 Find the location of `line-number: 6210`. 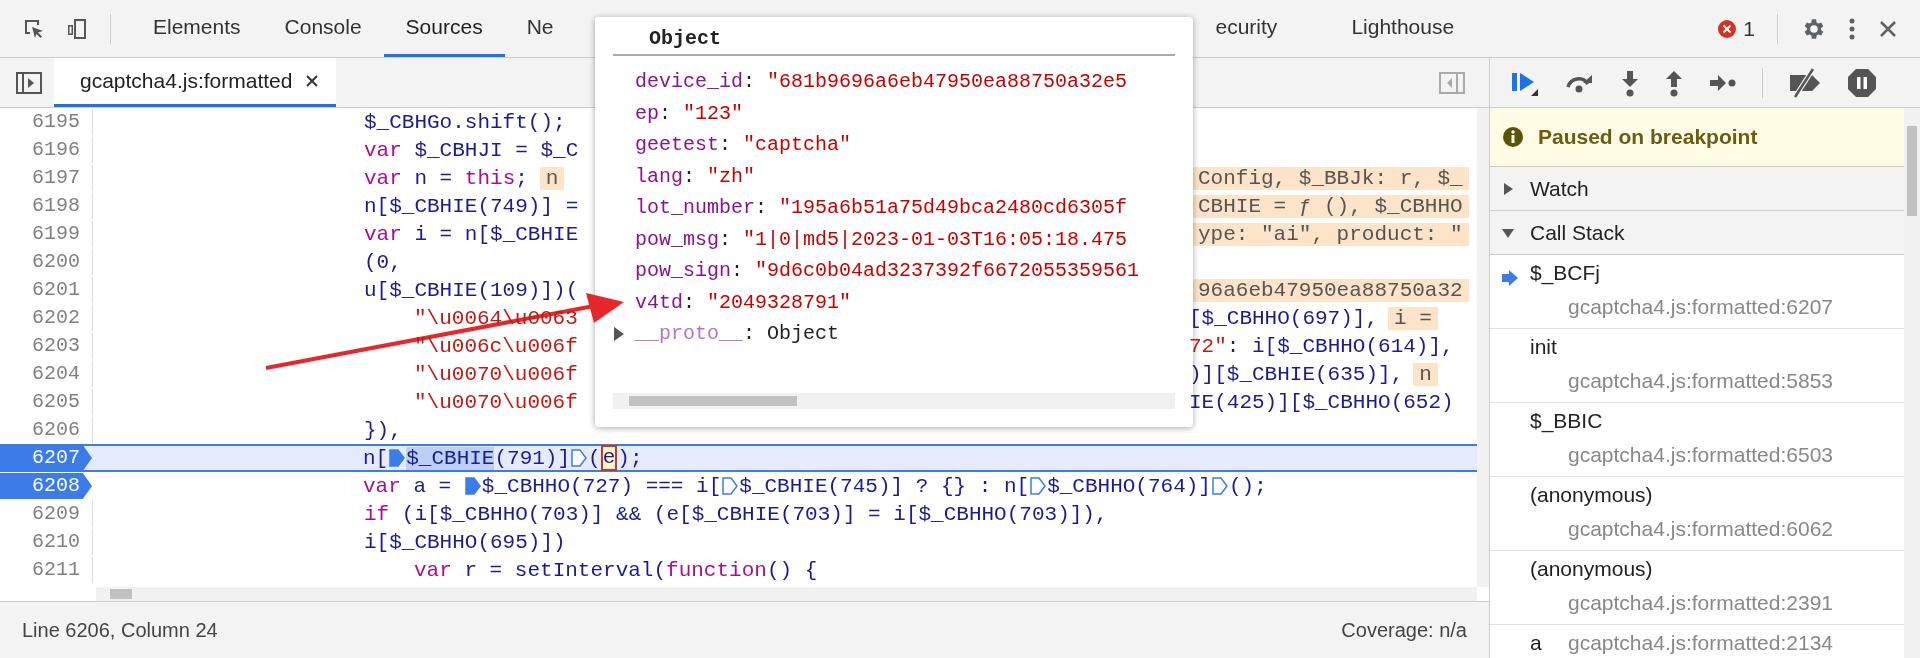

line-number: 6210 is located at coordinates (46, 542).